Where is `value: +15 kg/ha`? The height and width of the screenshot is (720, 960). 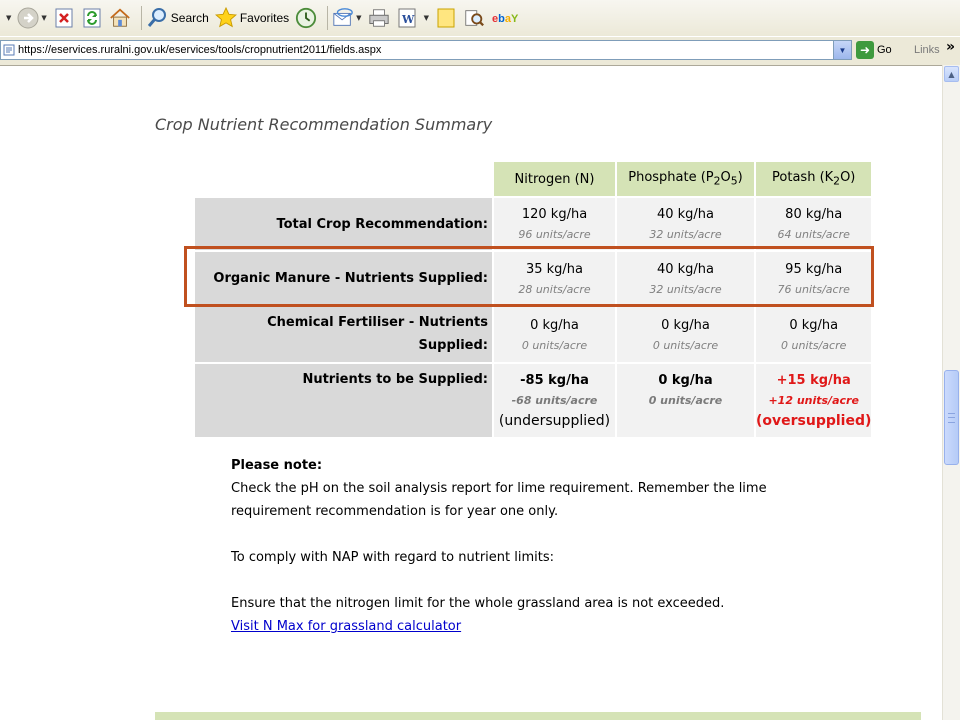
value: +15 kg/ha is located at coordinates (813, 380).